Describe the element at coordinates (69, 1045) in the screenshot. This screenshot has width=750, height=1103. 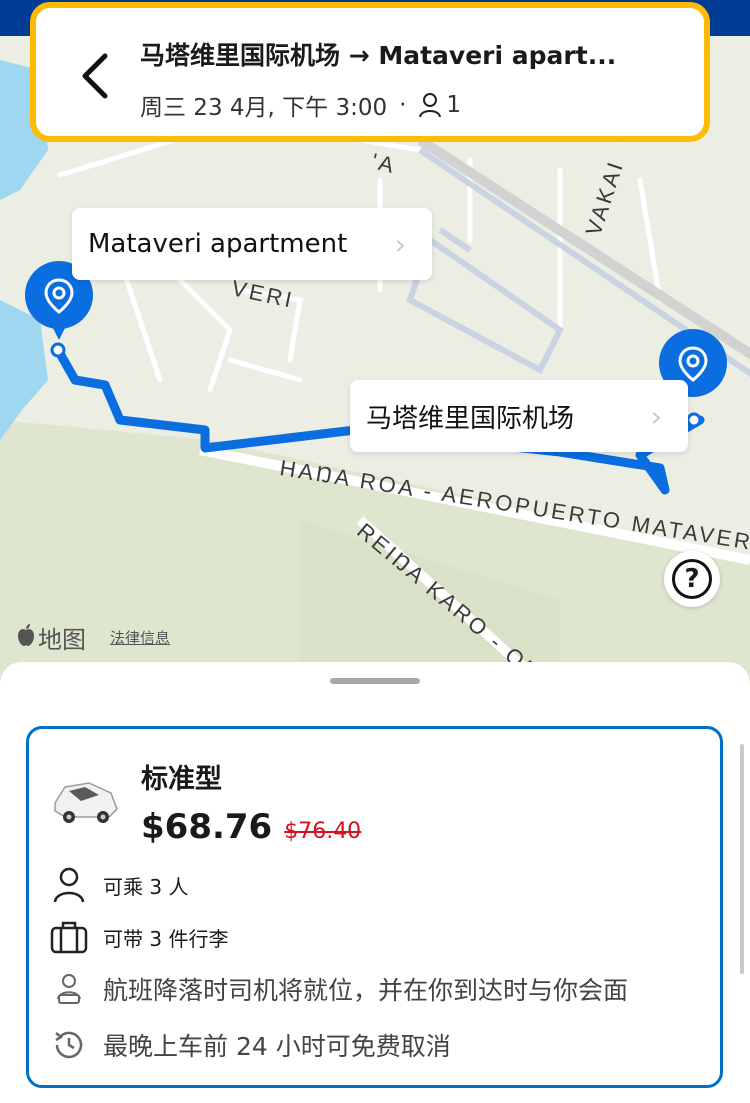
I see `clock-history-icon` at that location.